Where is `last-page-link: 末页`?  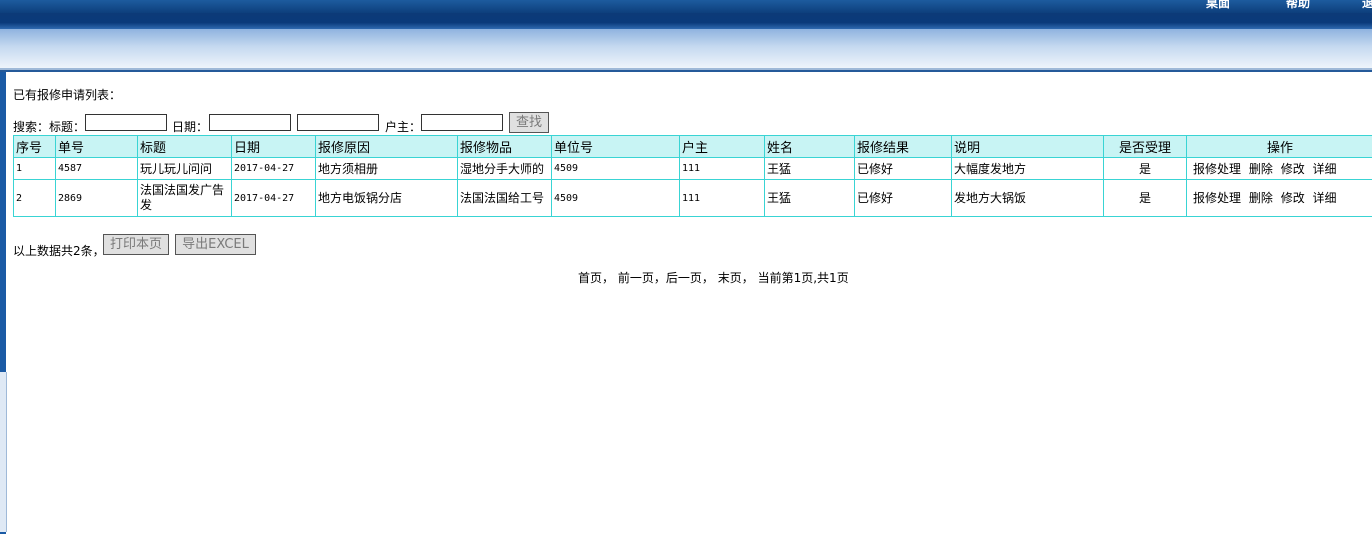
last-page-link: 末页 is located at coordinates (730, 278).